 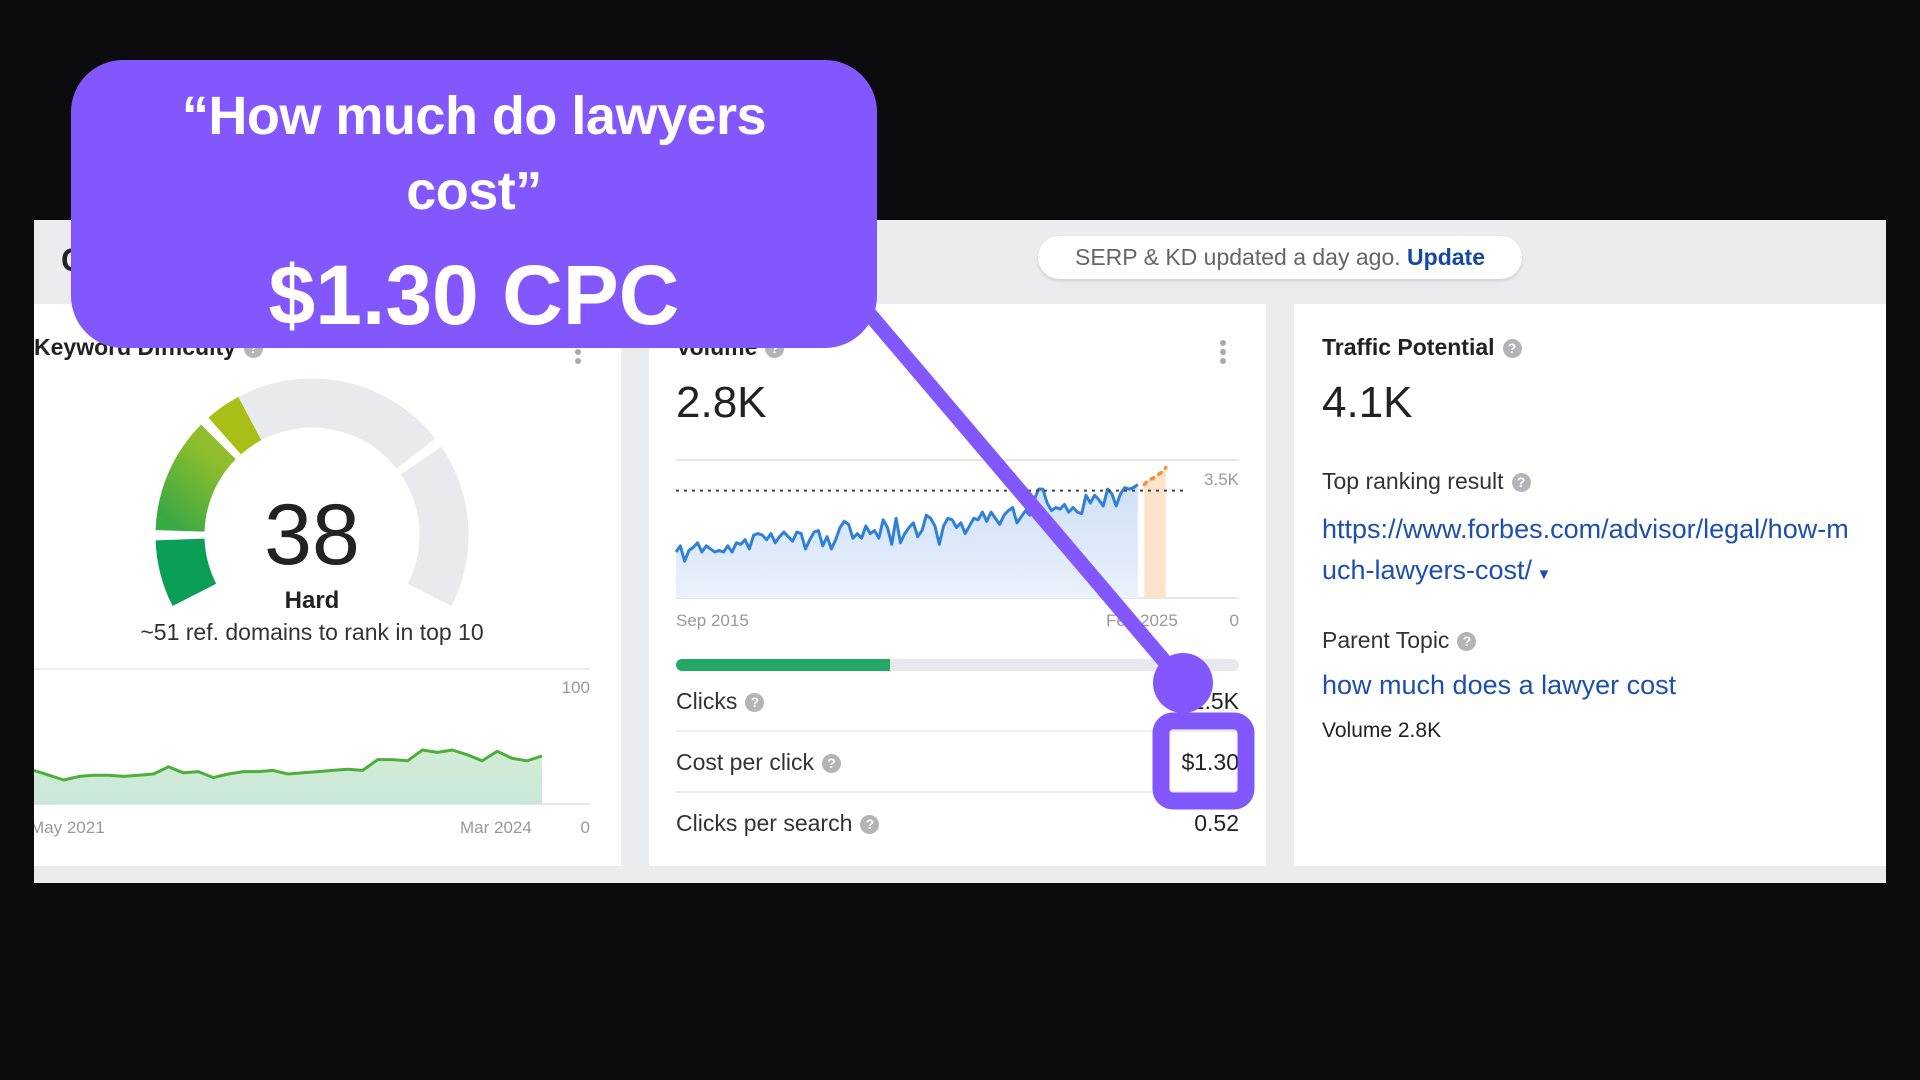 What do you see at coordinates (474, 116) in the screenshot?
I see `callout-line1: “How much do lawyers` at bounding box center [474, 116].